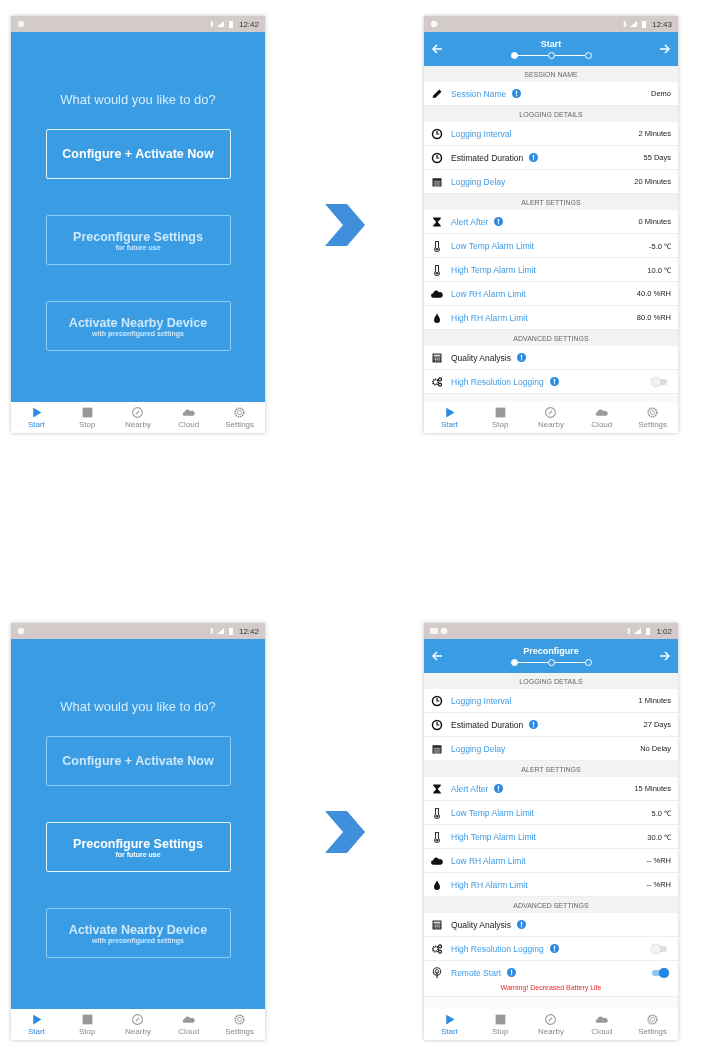 The height and width of the screenshot is (1059, 708). I want to click on setting-label: Logging Delay, so click(478, 748).